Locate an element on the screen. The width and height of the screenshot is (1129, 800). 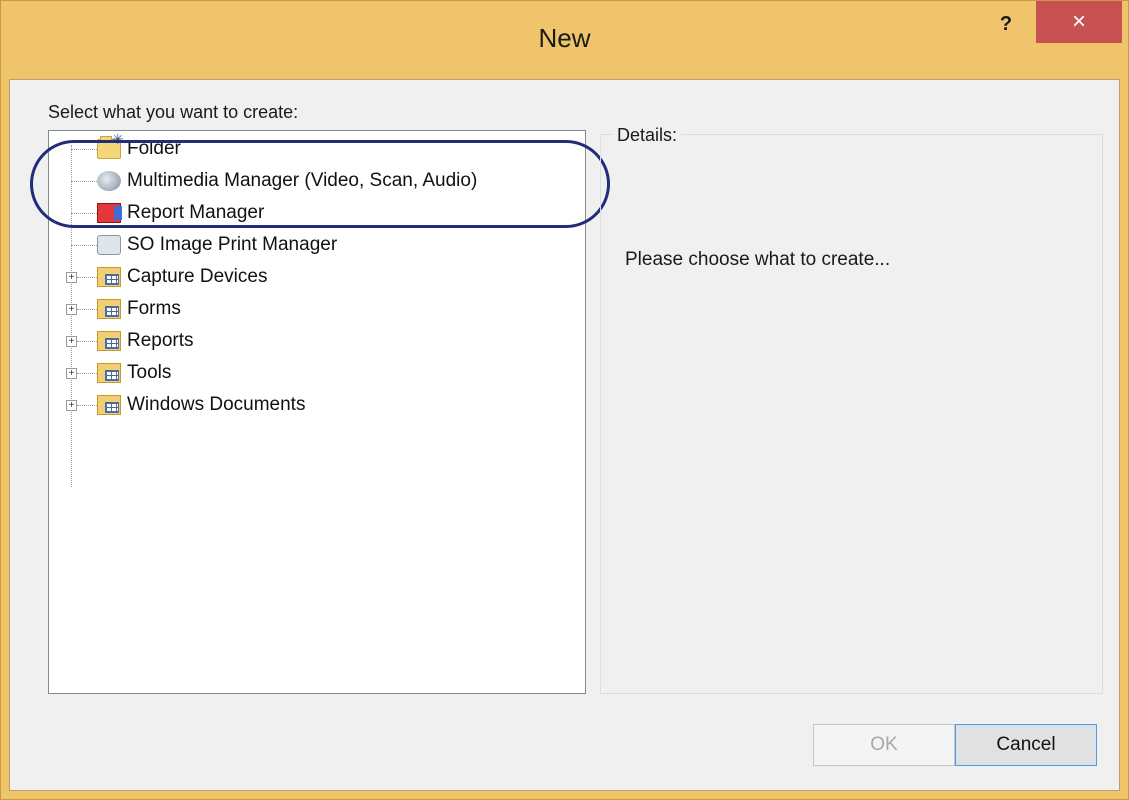
prompt-label: Select what you want to create: is located at coordinates (173, 112).